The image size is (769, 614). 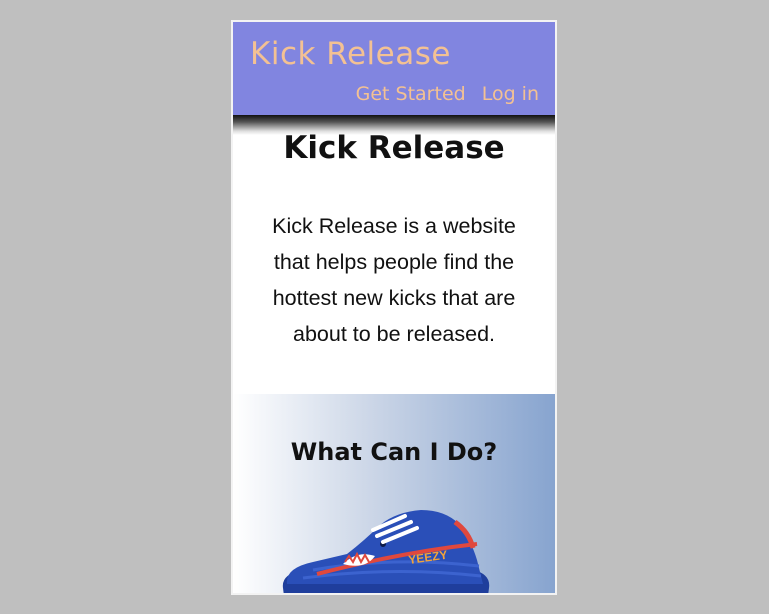 What do you see at coordinates (411, 94) in the screenshot?
I see `get-started-link: Get Started` at bounding box center [411, 94].